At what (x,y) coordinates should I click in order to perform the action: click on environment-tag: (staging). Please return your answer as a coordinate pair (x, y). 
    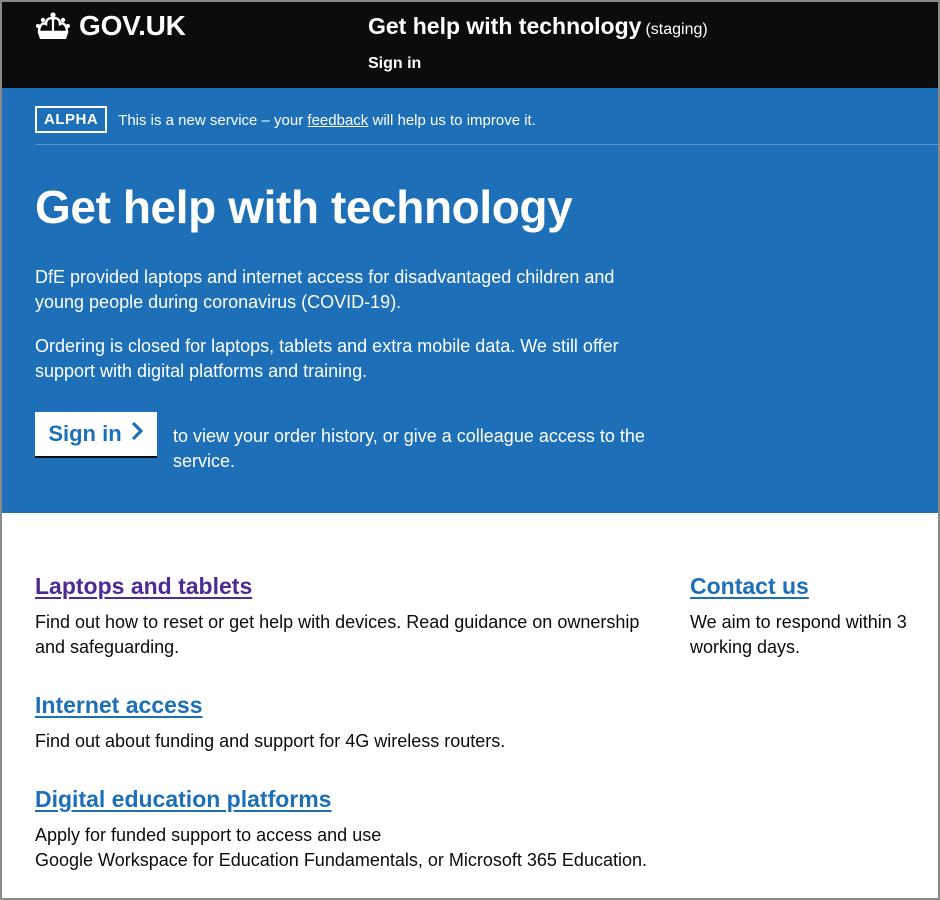
    Looking at the image, I should click on (676, 29).